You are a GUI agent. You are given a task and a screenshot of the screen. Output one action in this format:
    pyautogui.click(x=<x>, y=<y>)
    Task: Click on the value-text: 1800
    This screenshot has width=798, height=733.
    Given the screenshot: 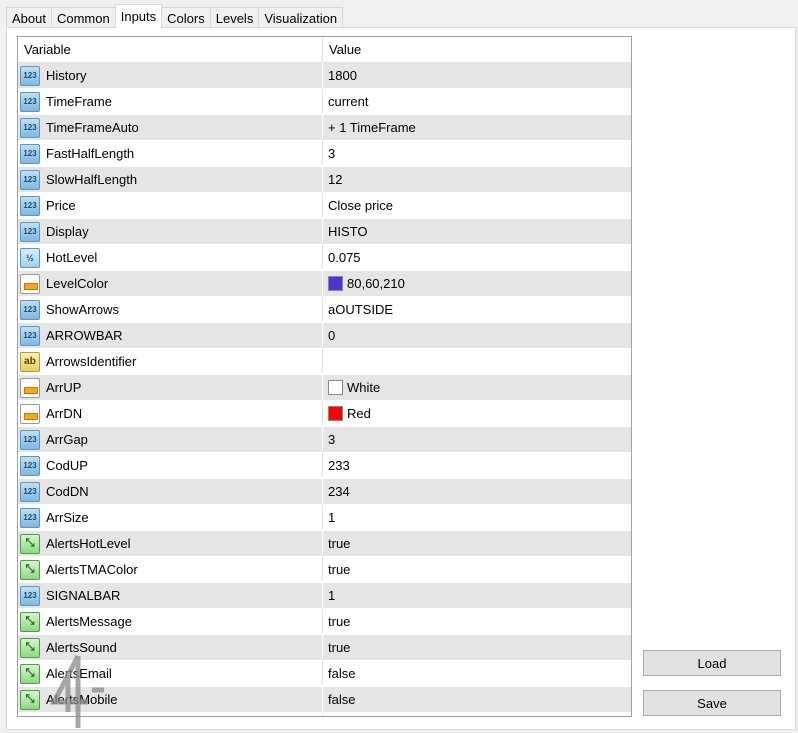 What is the action you would take?
    pyautogui.click(x=342, y=75)
    